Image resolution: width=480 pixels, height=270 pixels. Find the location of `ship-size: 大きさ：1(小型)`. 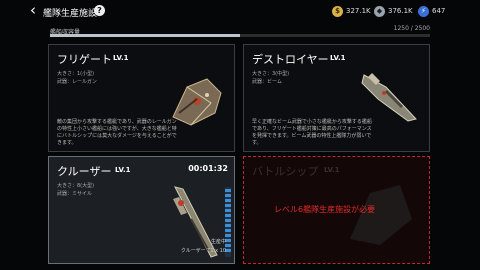

ship-size: 大きさ：1(小型) is located at coordinates (76, 74).